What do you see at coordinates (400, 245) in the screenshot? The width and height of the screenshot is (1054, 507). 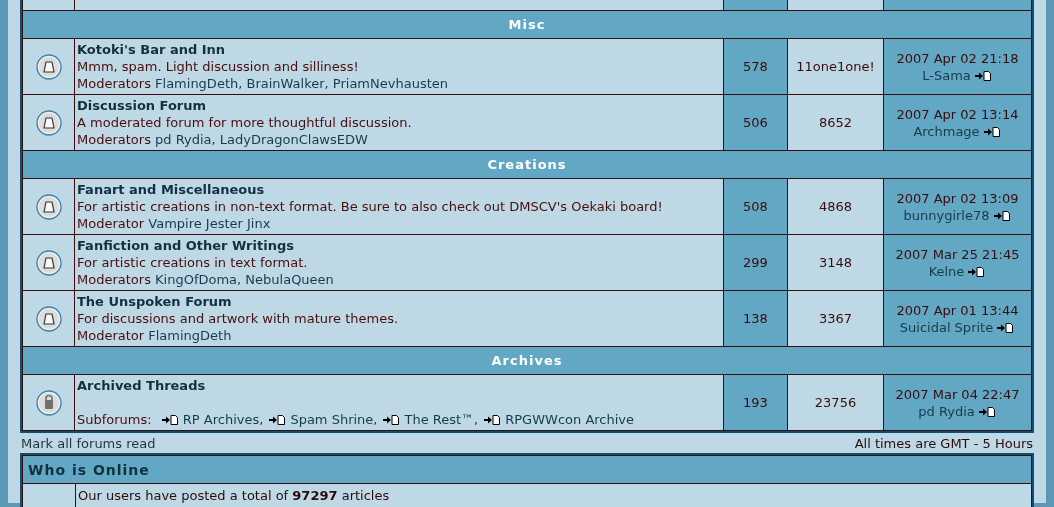 I see `forum-title-link: Fanfiction and Other Writings` at bounding box center [400, 245].